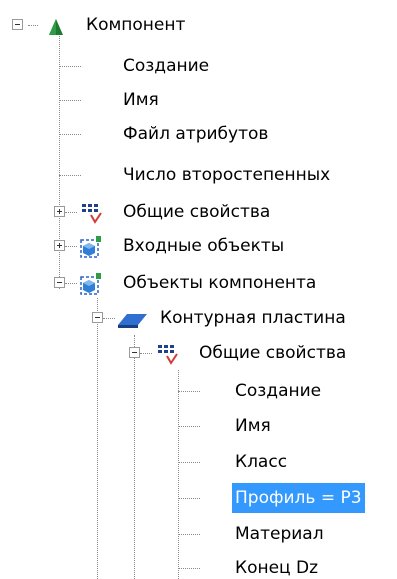 The height and width of the screenshot is (579, 397). Describe the element at coordinates (198, 498) in the screenshot. I see `tree-node-selected: Профиль = P3` at that location.